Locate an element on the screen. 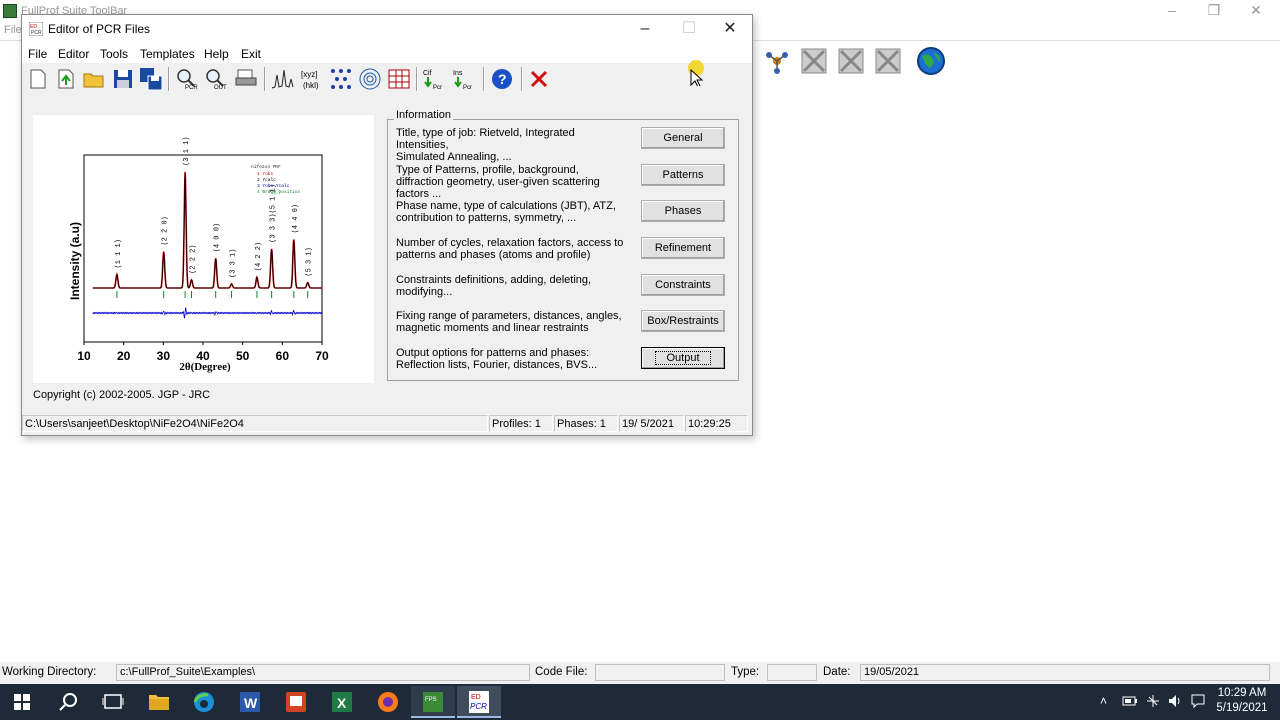  pcr-view-icon: PCR is located at coordinates (187, 79).